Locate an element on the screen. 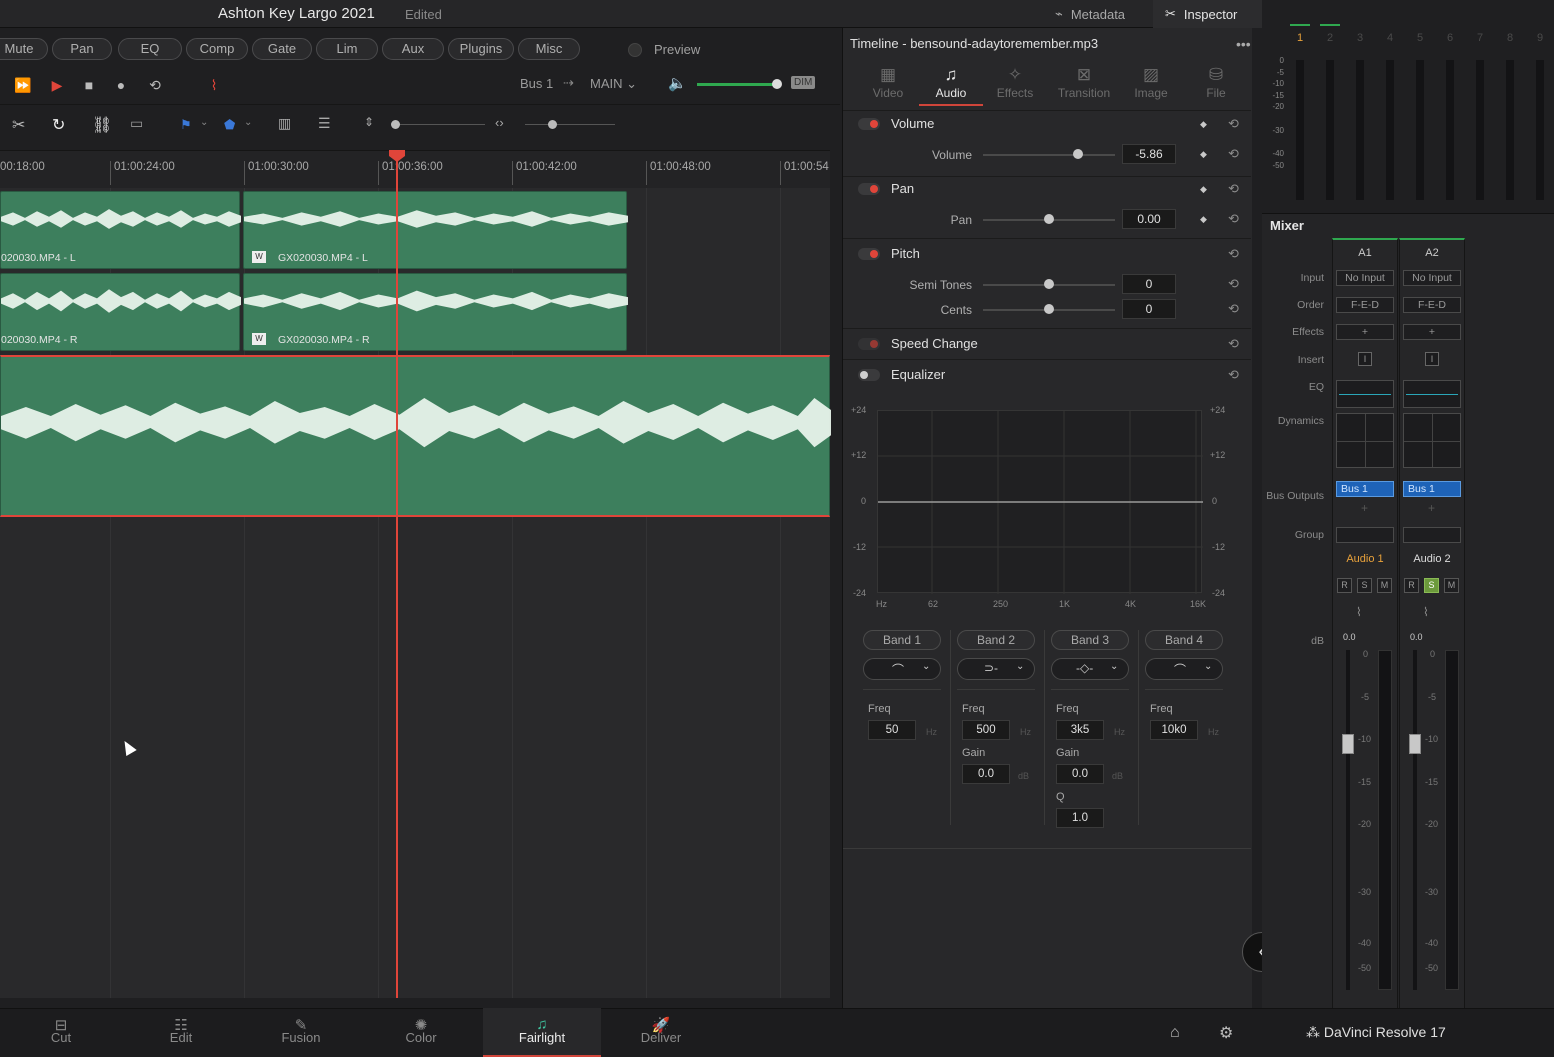  dim-button: DIM is located at coordinates (803, 82).